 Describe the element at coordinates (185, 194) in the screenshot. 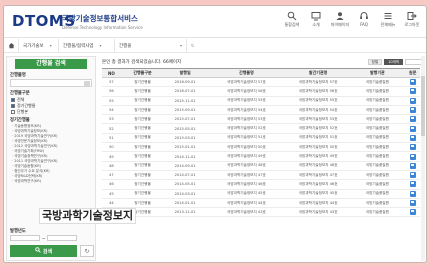

I see `cell-date: 2014-03-01` at that location.